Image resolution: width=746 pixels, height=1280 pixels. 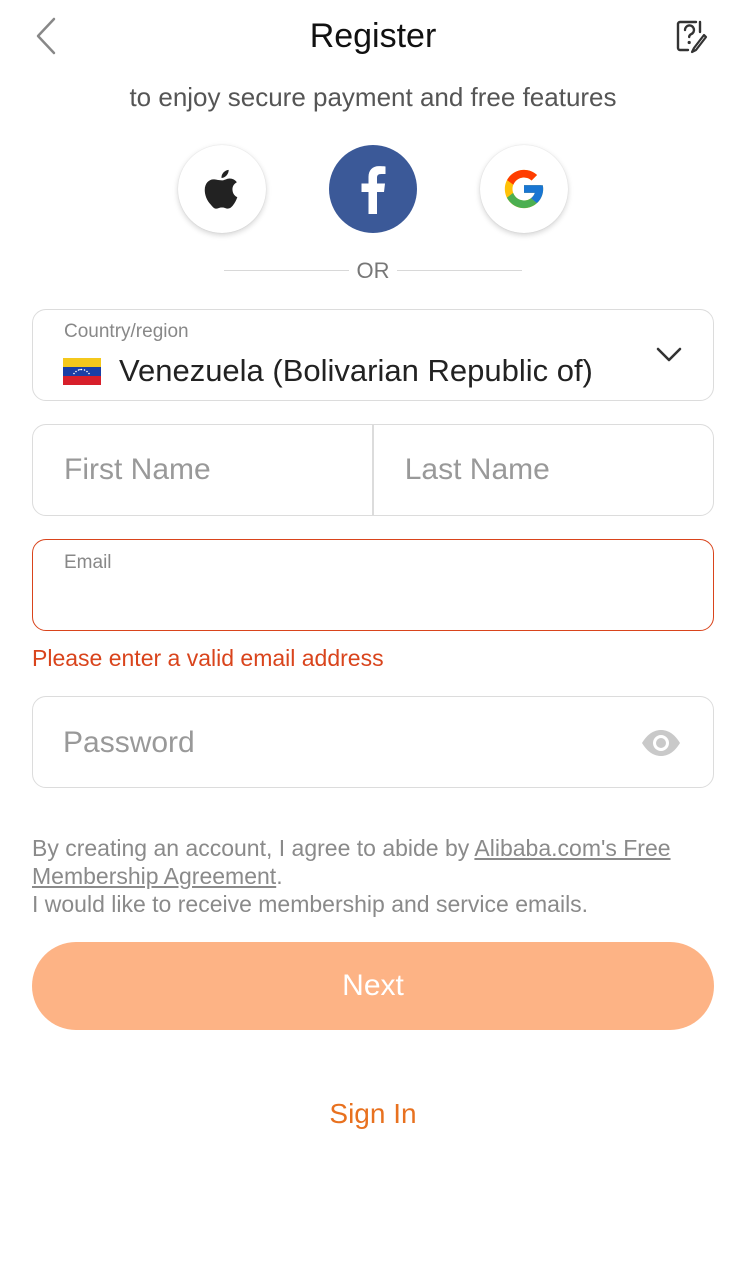 I want to click on password-visibility-toggle, so click(x=661, y=743).